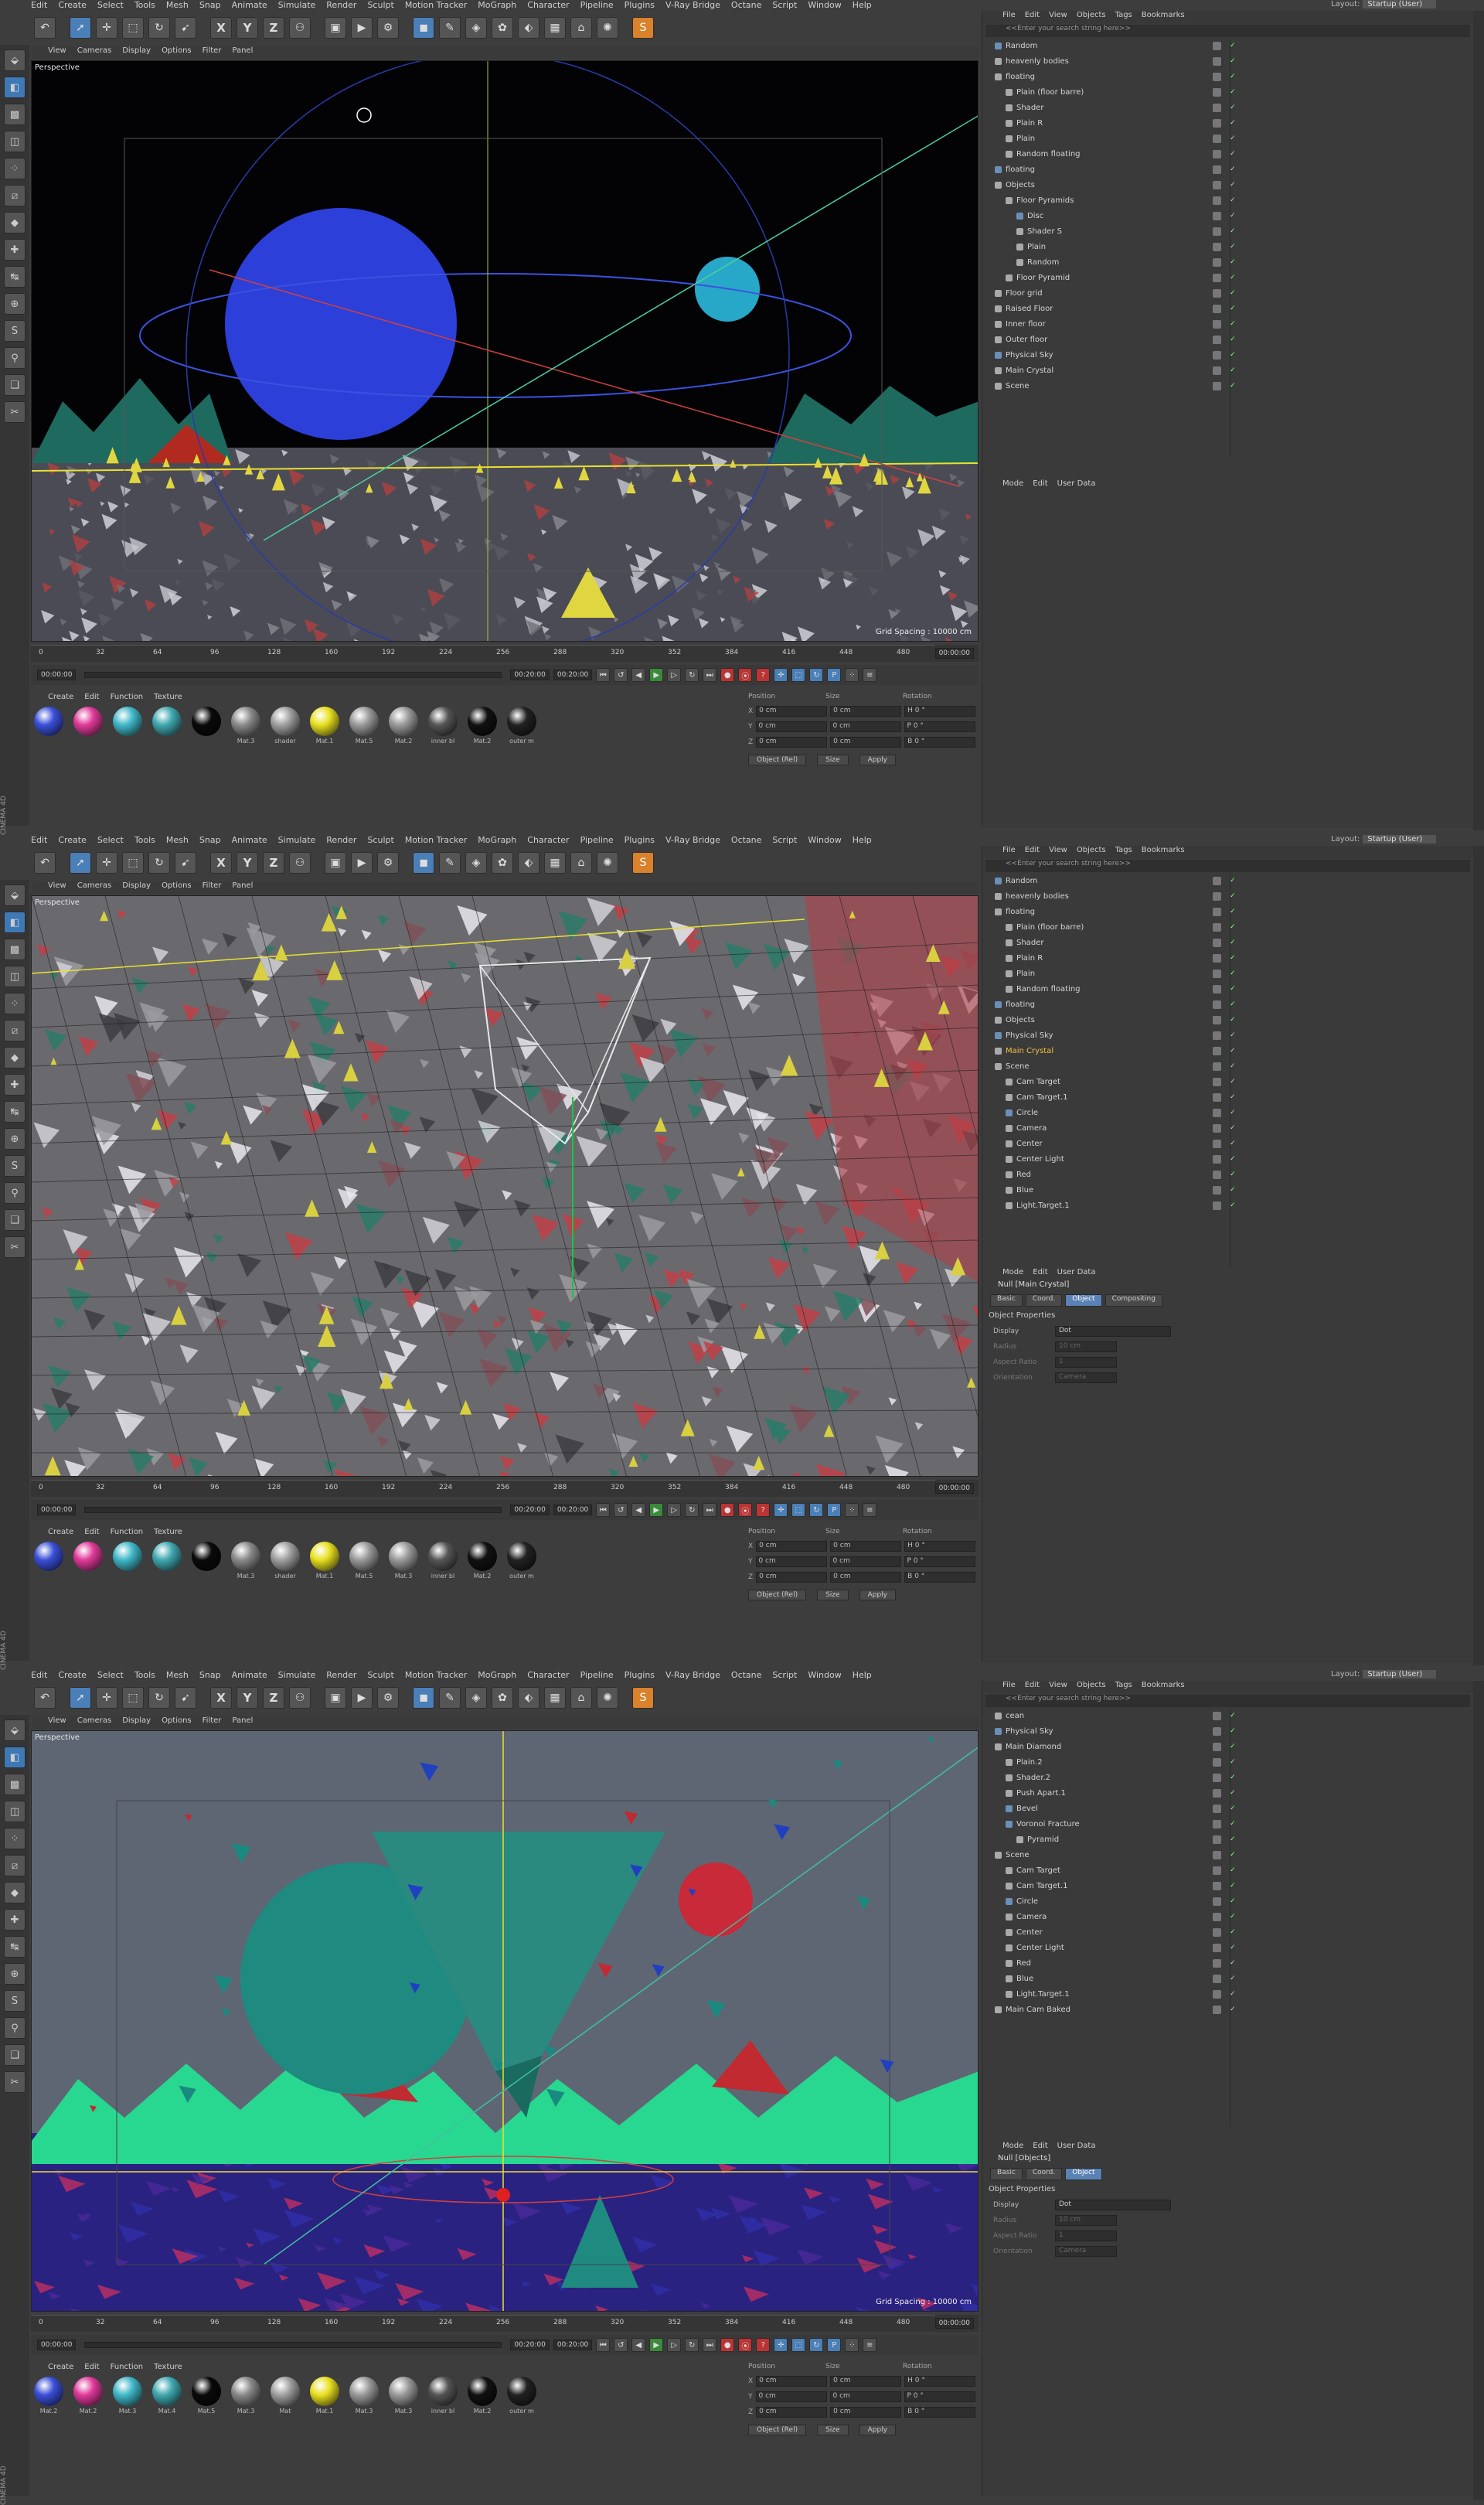  Describe the element at coordinates (15, 1220) in the screenshot. I see `brush-button: ❏` at that location.